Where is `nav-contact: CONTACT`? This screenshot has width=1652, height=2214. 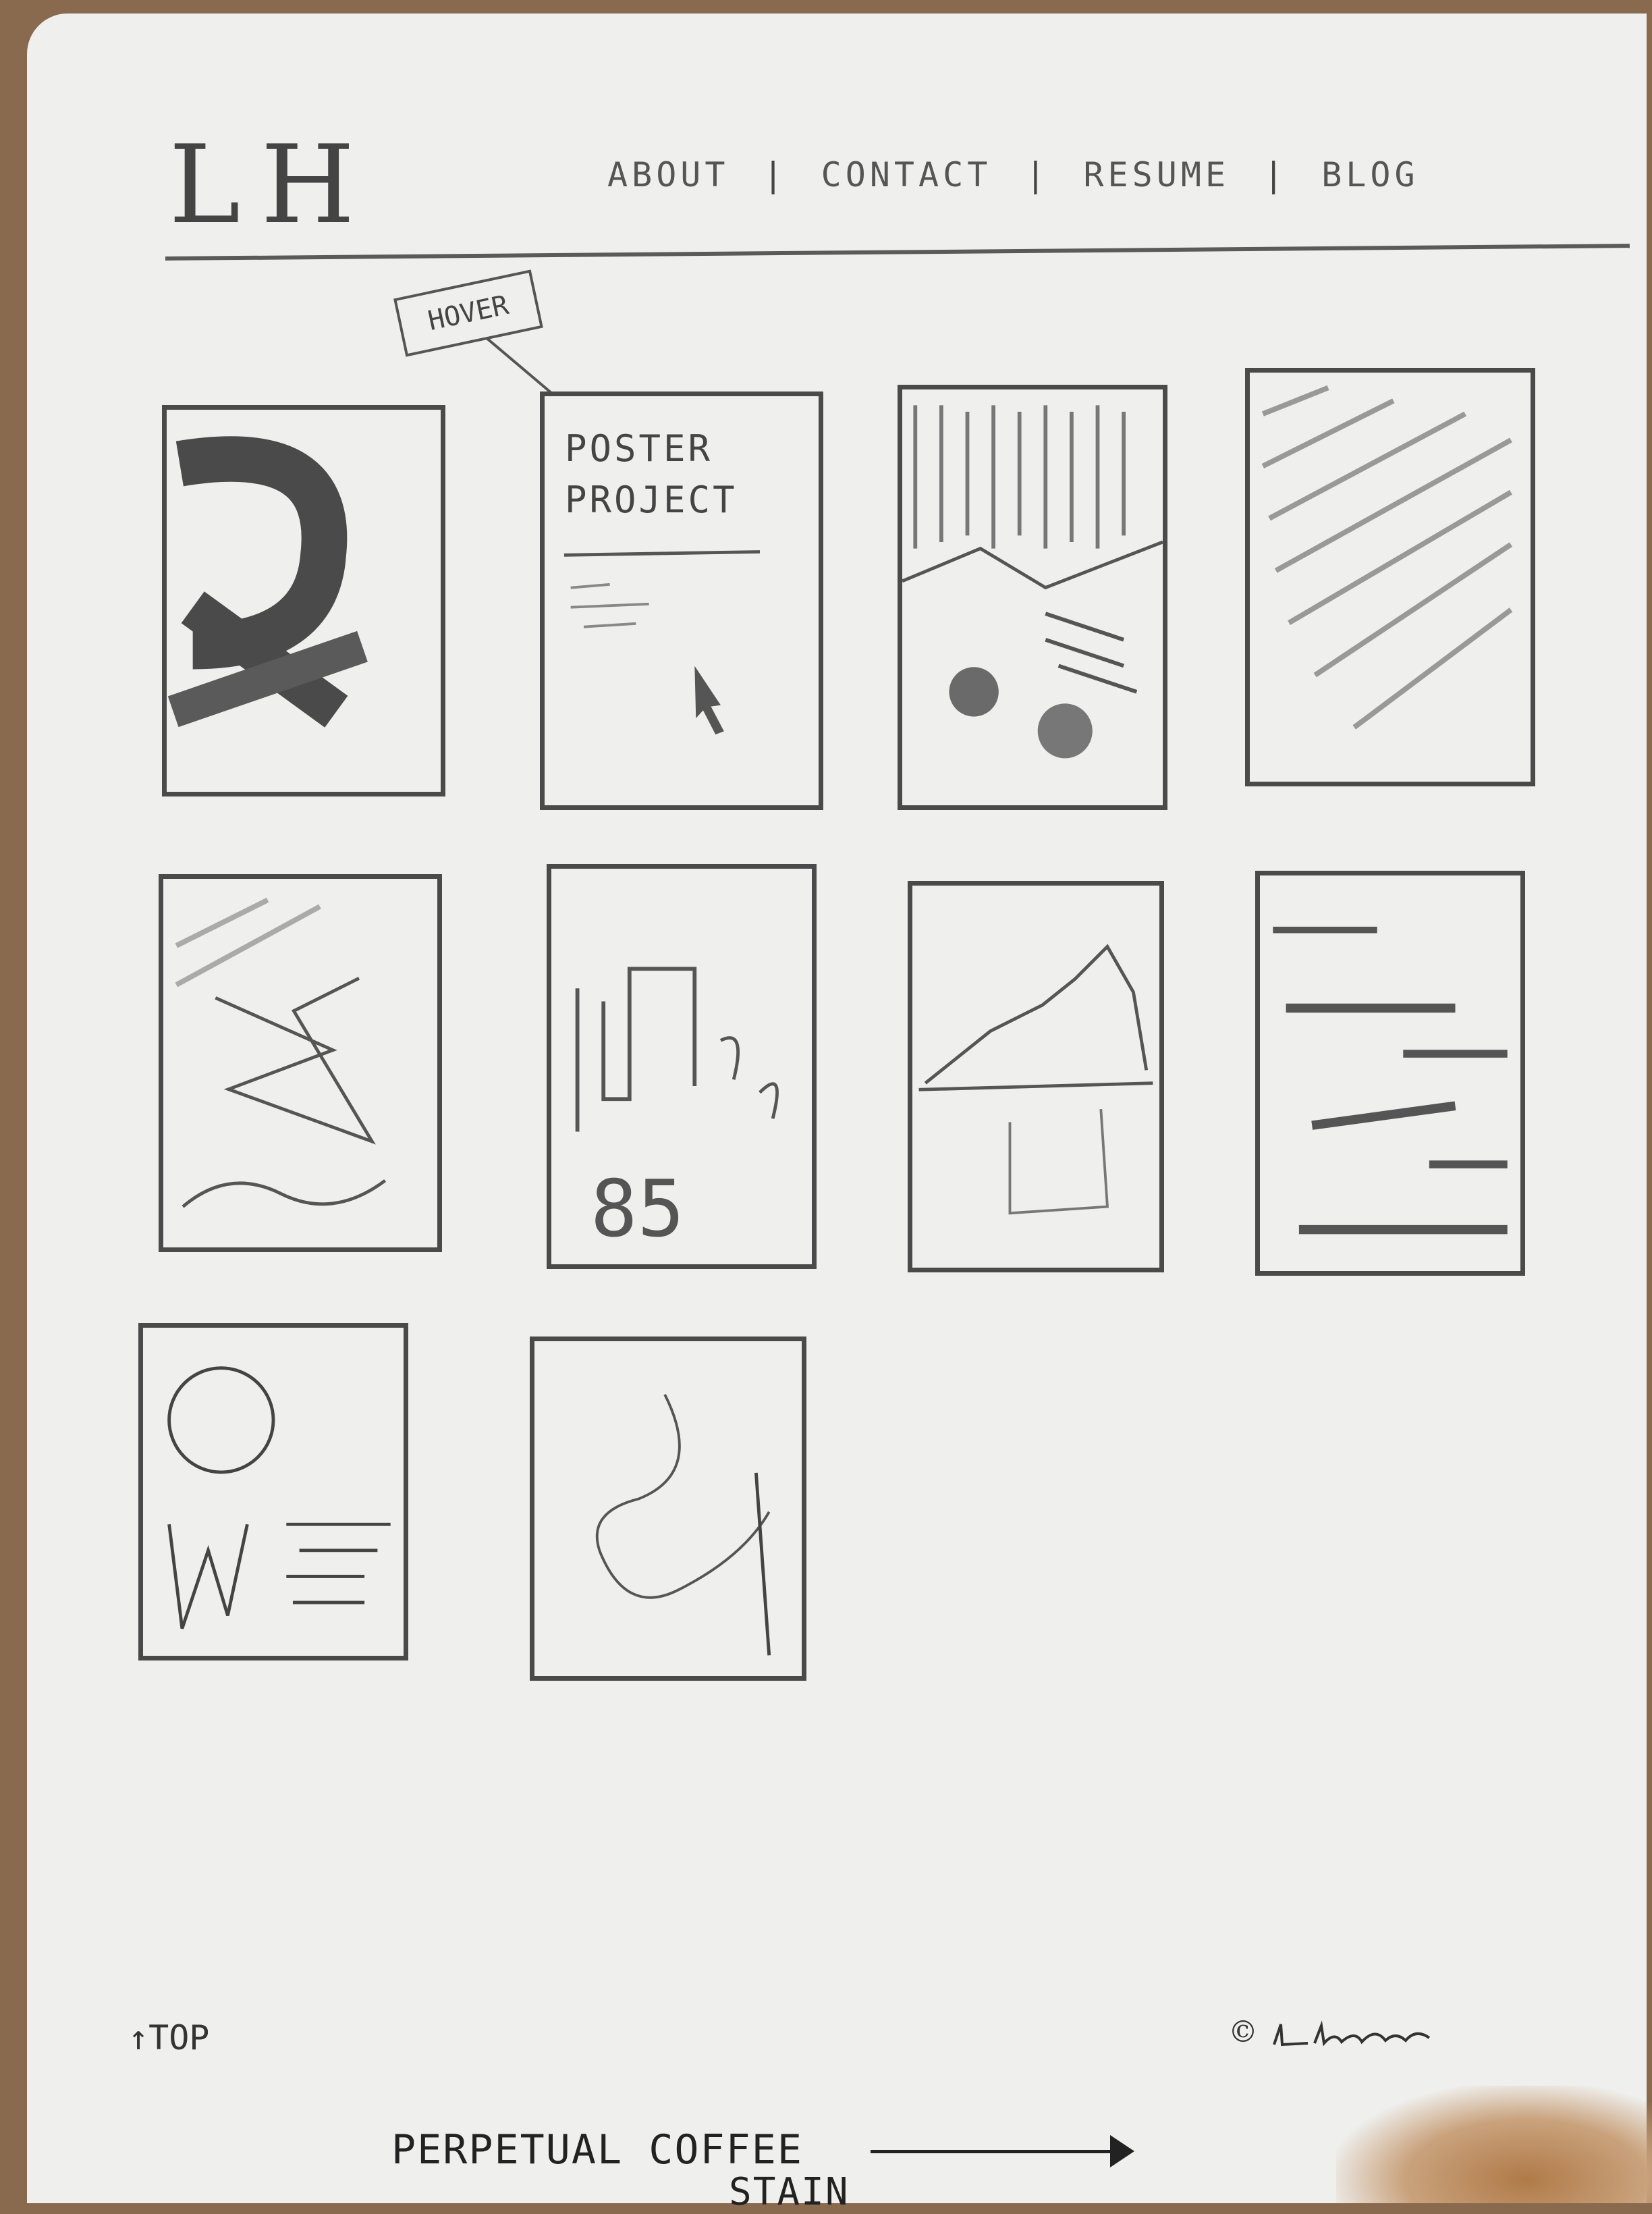 nav-contact: CONTACT is located at coordinates (906, 174).